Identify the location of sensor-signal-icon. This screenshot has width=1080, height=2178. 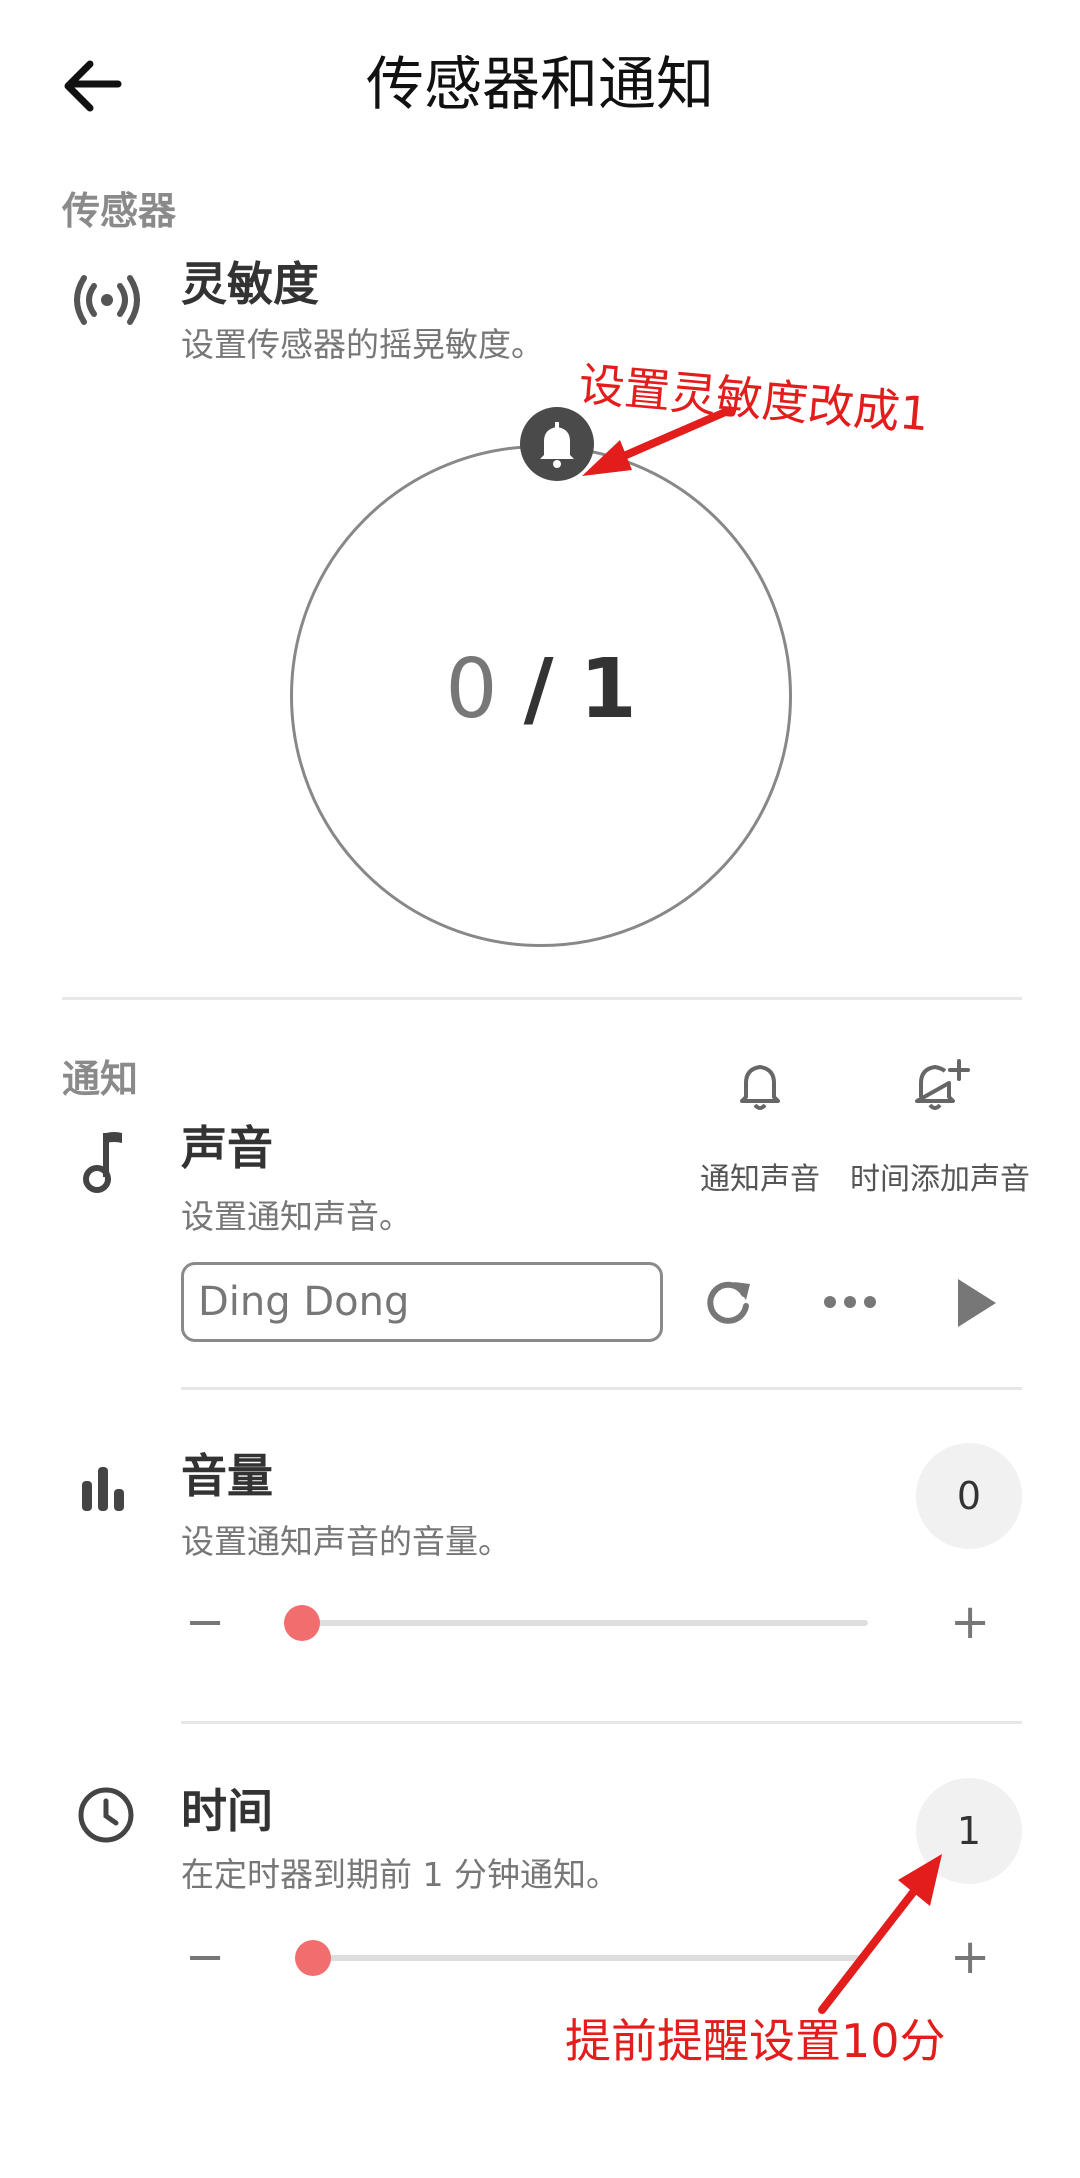
(107, 300).